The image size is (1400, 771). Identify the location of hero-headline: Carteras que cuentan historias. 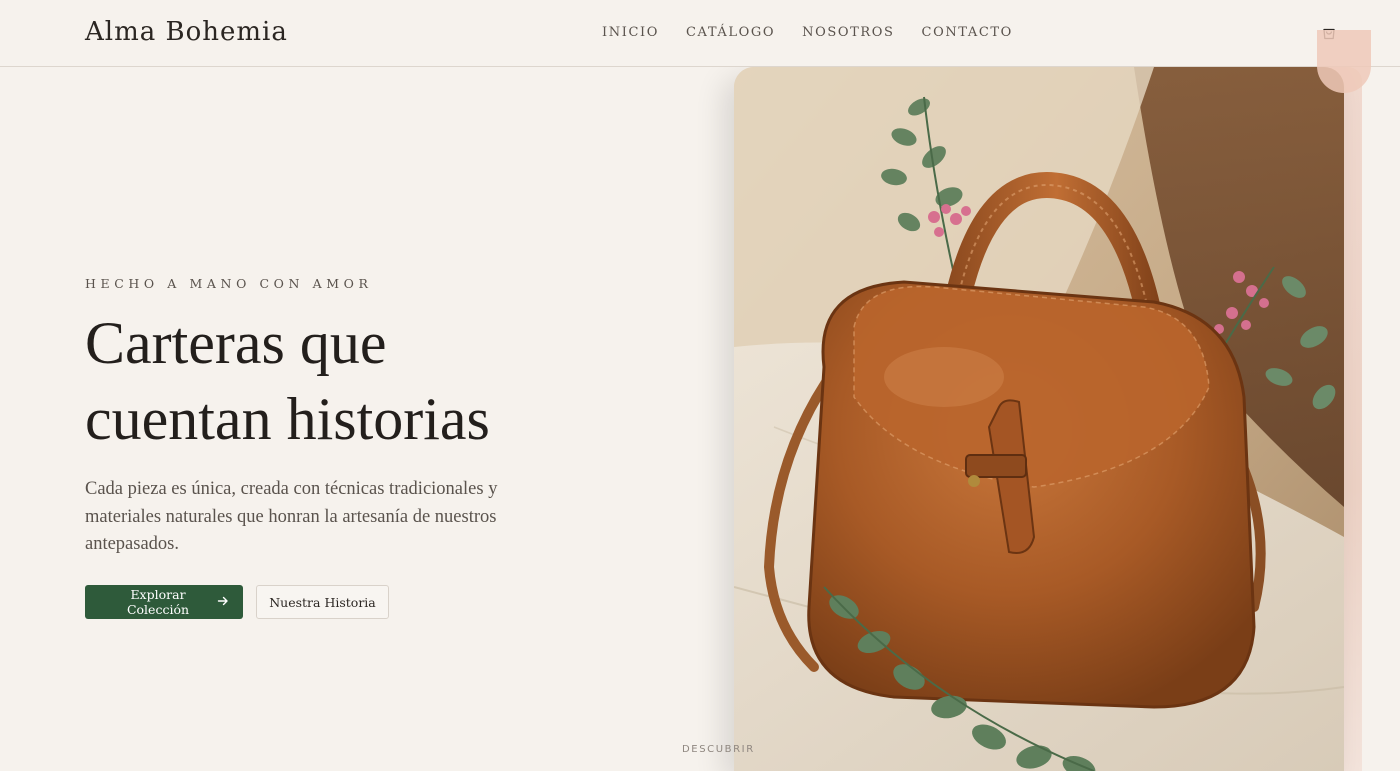
(365, 381).